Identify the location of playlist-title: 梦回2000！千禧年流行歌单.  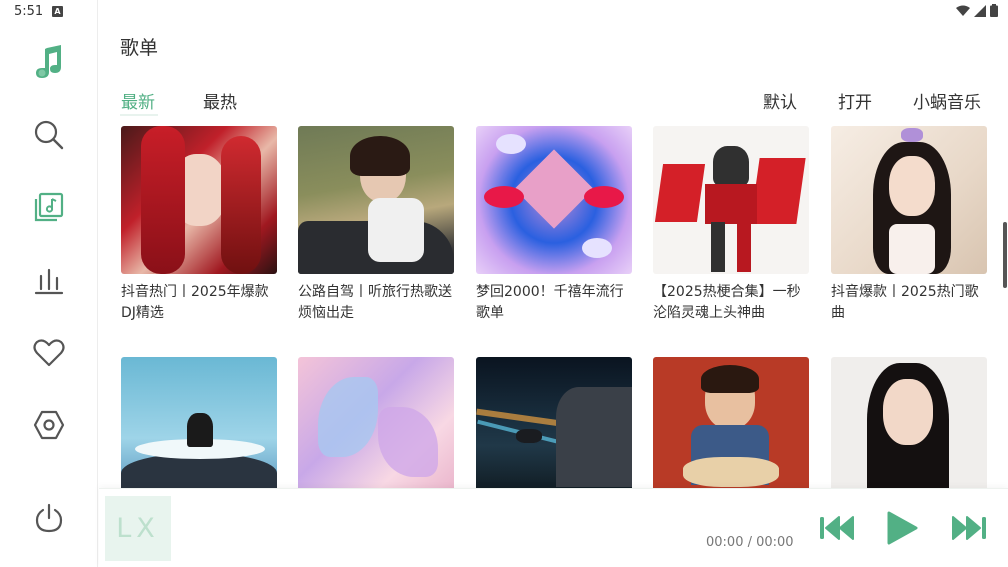
(550, 302).